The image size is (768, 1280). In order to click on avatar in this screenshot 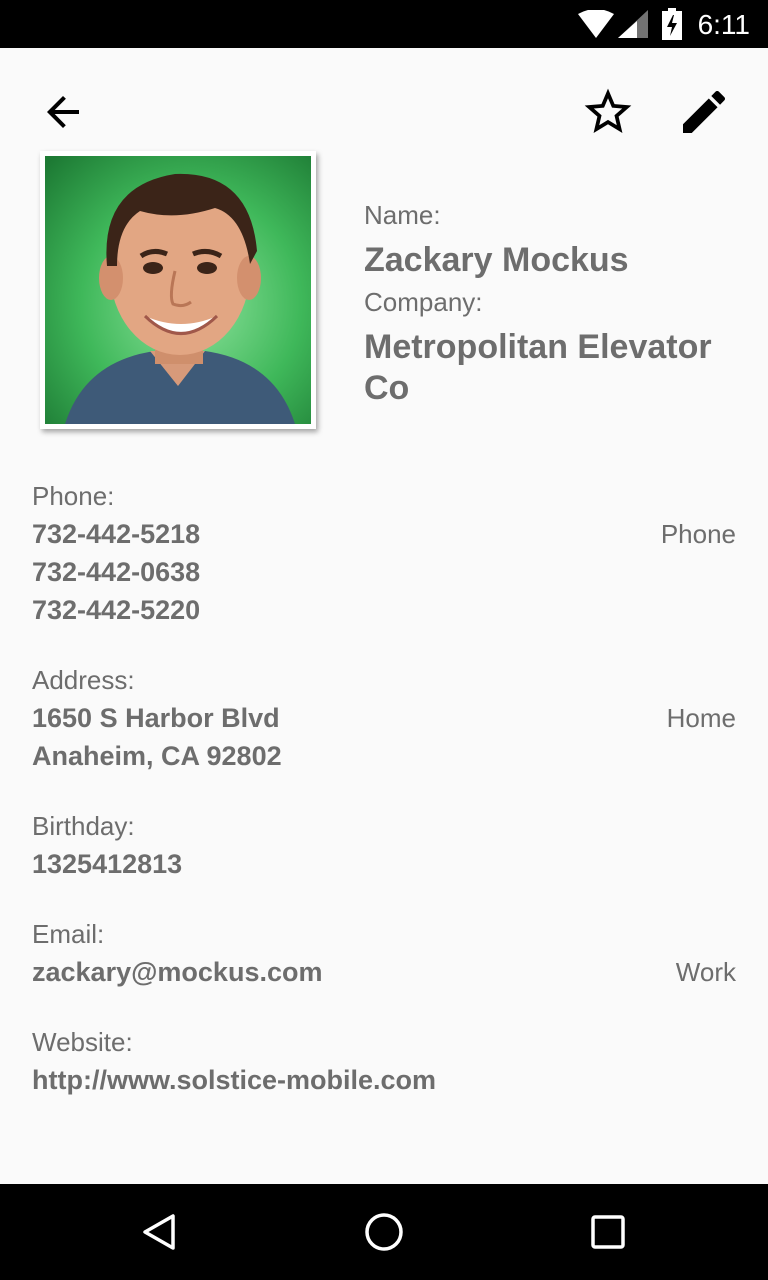, I will do `click(178, 290)`.